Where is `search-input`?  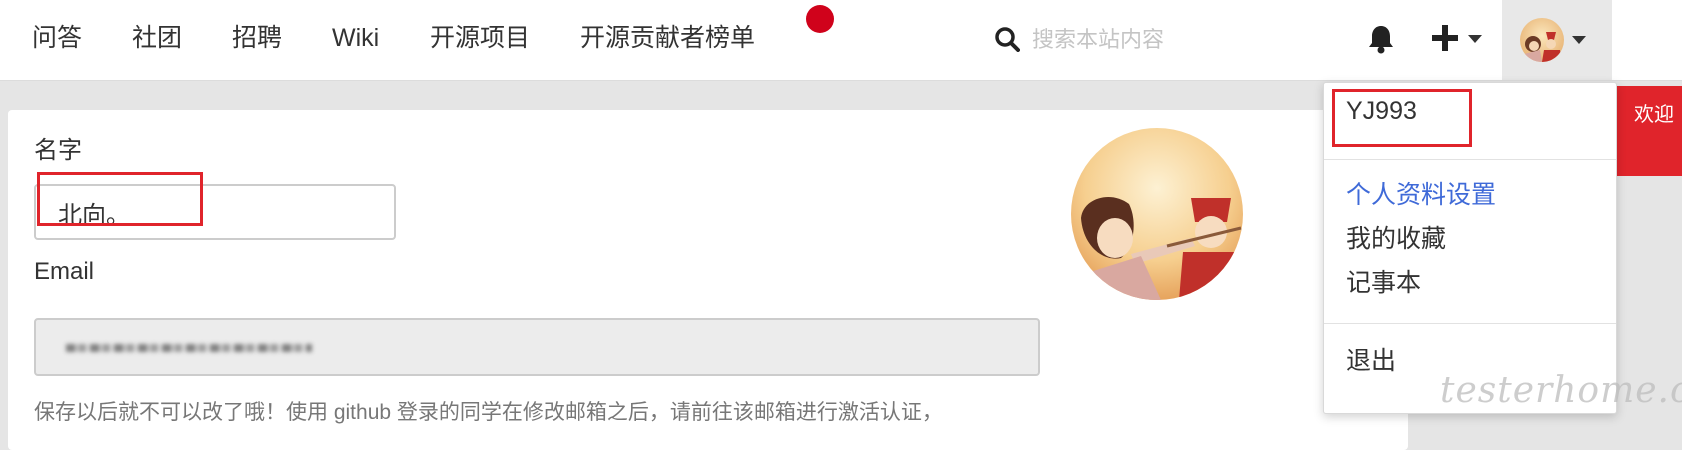 search-input is located at coordinates (1162, 40).